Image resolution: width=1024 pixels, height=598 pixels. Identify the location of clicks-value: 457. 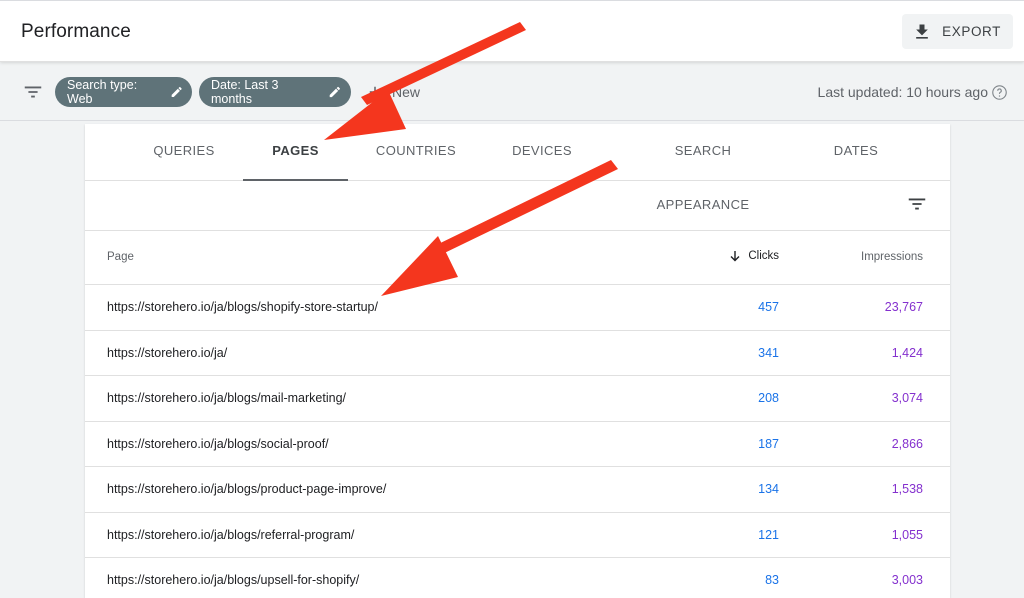
(768, 307).